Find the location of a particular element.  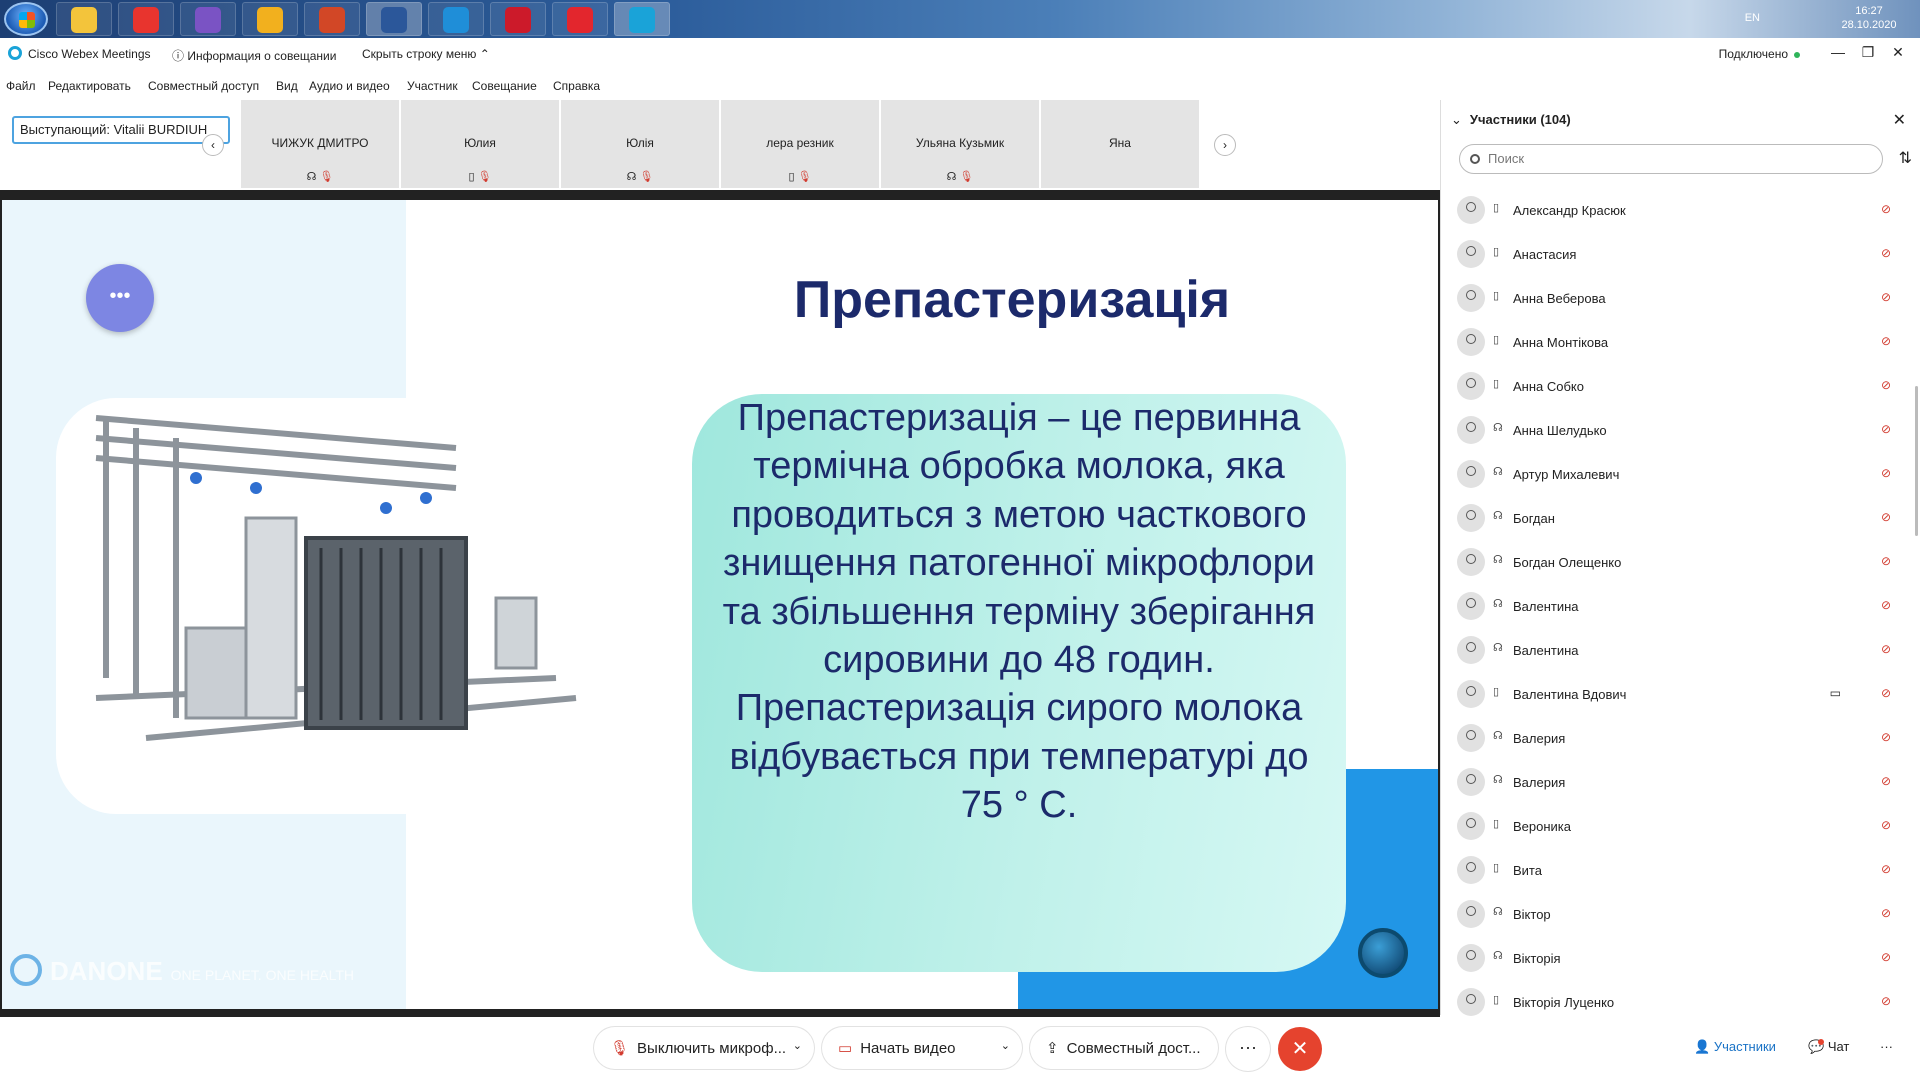

start-video-button: ▭ Начать видео ⌄ is located at coordinates (922, 1048).